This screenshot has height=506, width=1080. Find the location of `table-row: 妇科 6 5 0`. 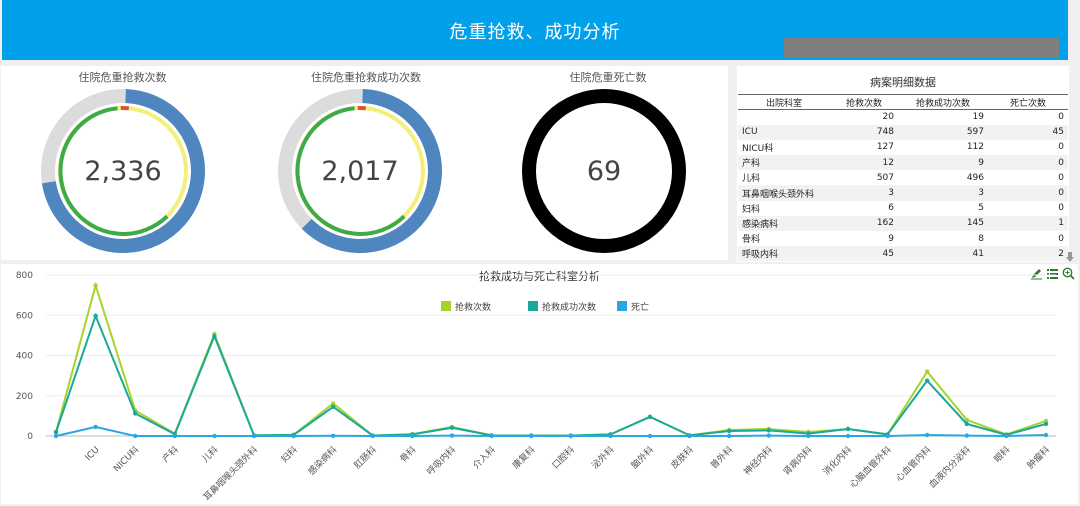

table-row: 妇科 6 5 0 is located at coordinates (903, 208).